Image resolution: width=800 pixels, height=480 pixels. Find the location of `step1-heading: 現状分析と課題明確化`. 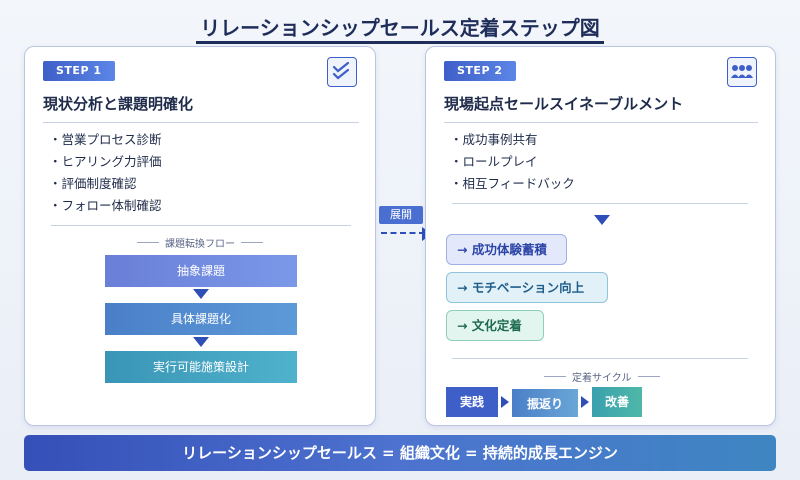

step1-heading: 現状分析と課題明確化 is located at coordinates (201, 108).